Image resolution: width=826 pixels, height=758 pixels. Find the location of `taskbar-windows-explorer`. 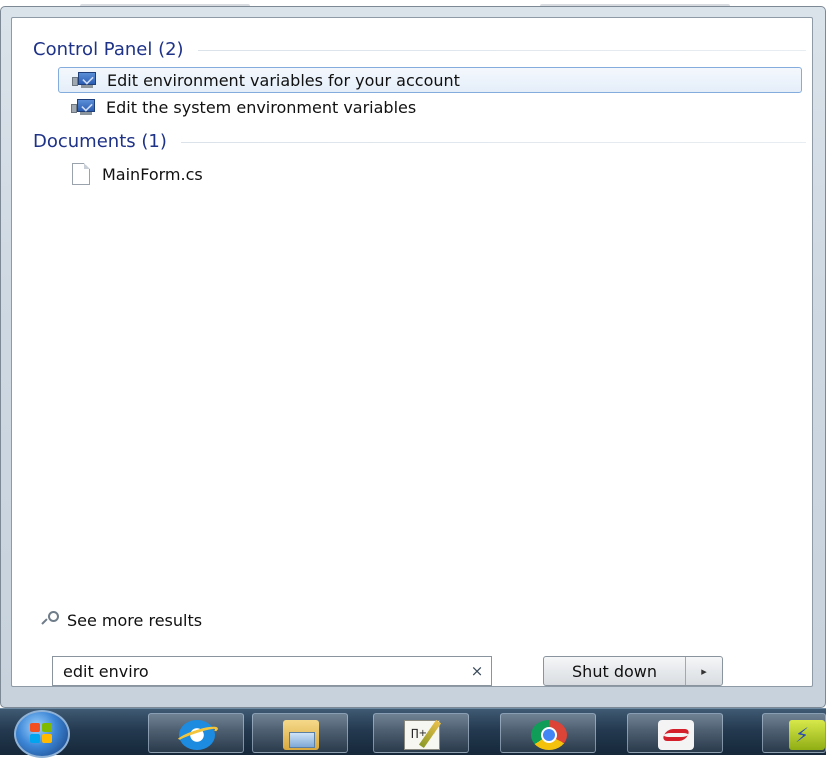

taskbar-windows-explorer is located at coordinates (300, 733).